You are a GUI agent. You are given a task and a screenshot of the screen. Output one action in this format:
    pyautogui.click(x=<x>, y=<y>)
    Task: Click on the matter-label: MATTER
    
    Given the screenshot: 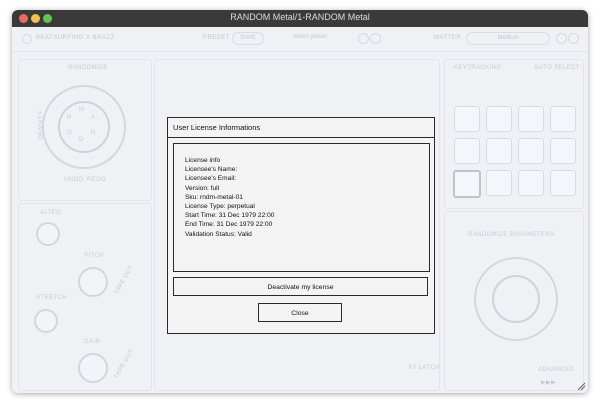 What is the action you would take?
    pyautogui.click(x=448, y=38)
    